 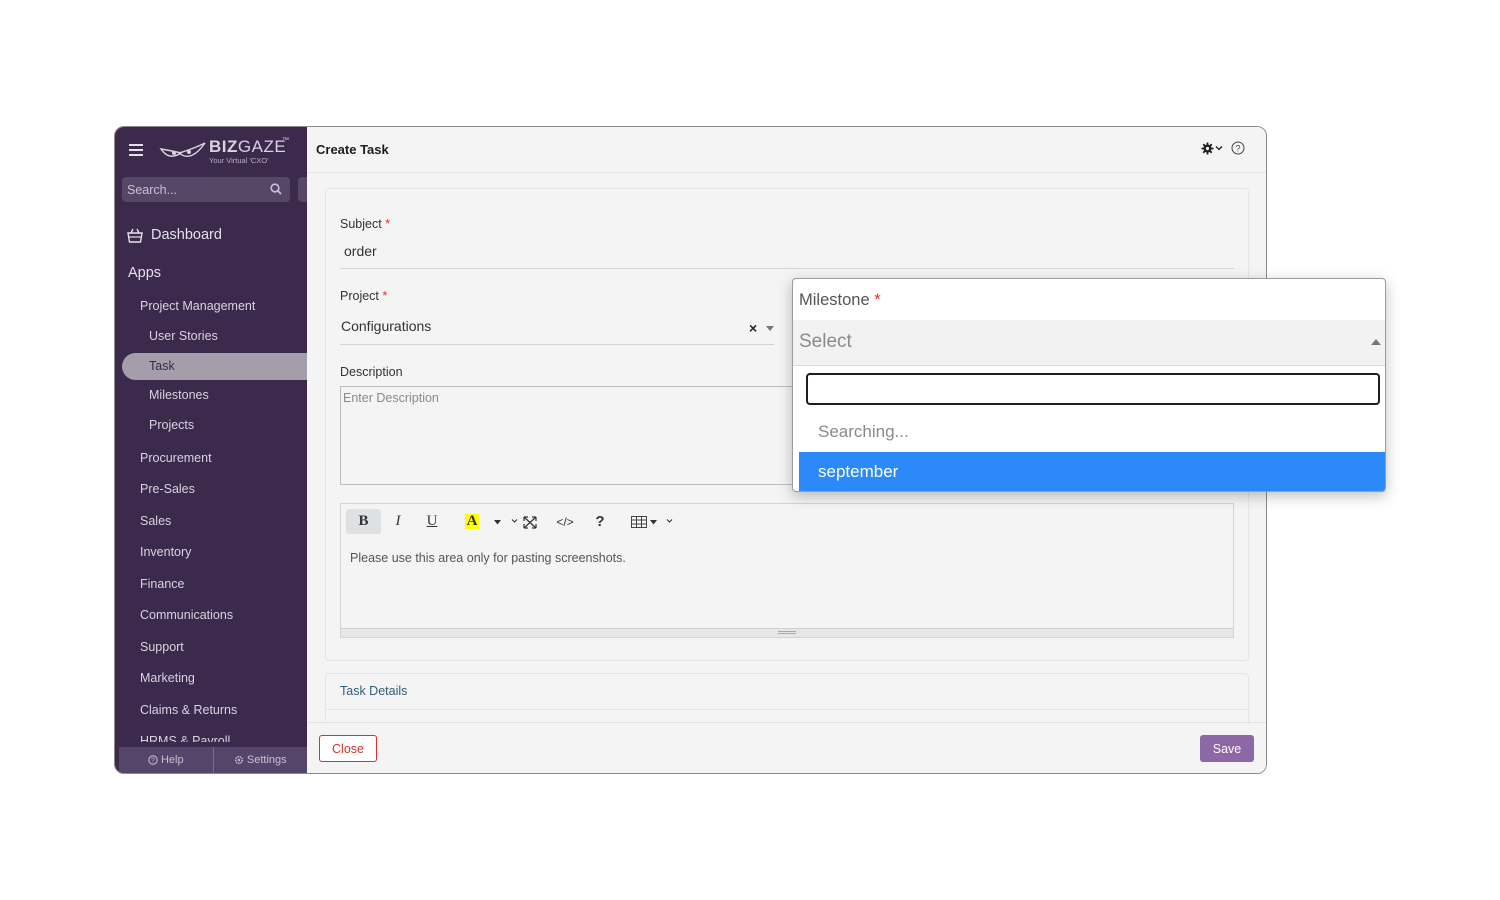 I want to click on caret-up-icon, so click(x=1376, y=342).